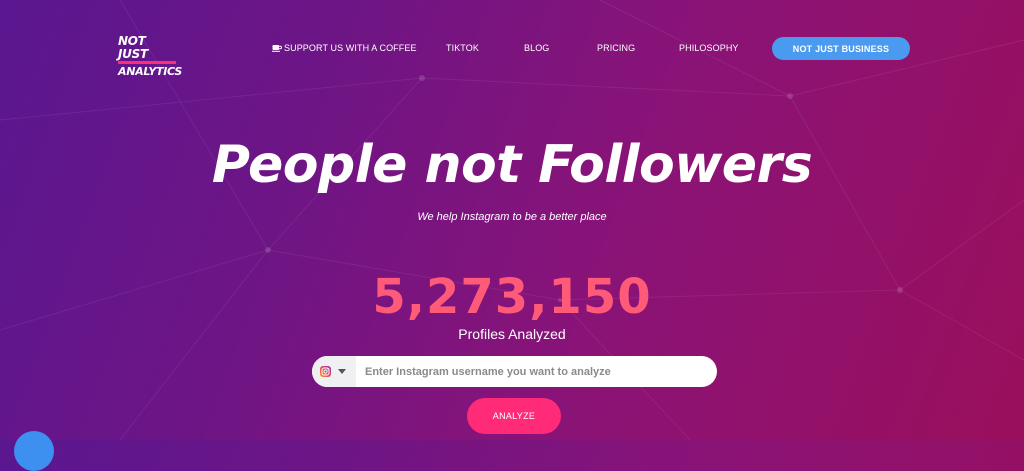 The image size is (1024, 471). What do you see at coordinates (34, 451) in the screenshot?
I see `chat-widget-button` at bounding box center [34, 451].